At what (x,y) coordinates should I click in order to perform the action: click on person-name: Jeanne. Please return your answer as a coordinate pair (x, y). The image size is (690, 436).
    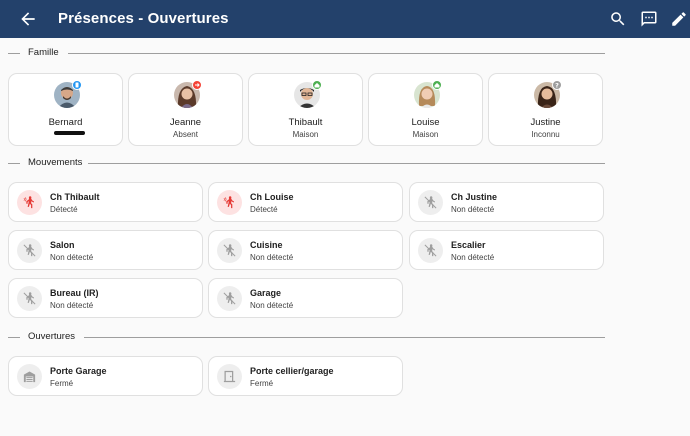
    Looking at the image, I should click on (185, 122).